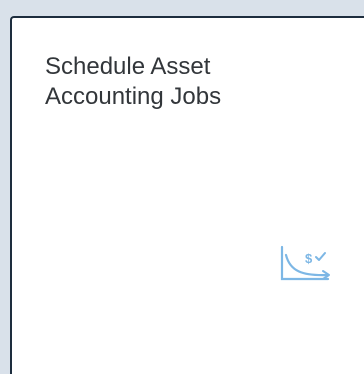  What do you see at coordinates (309, 258) in the screenshot?
I see `dollar-symbol: $` at bounding box center [309, 258].